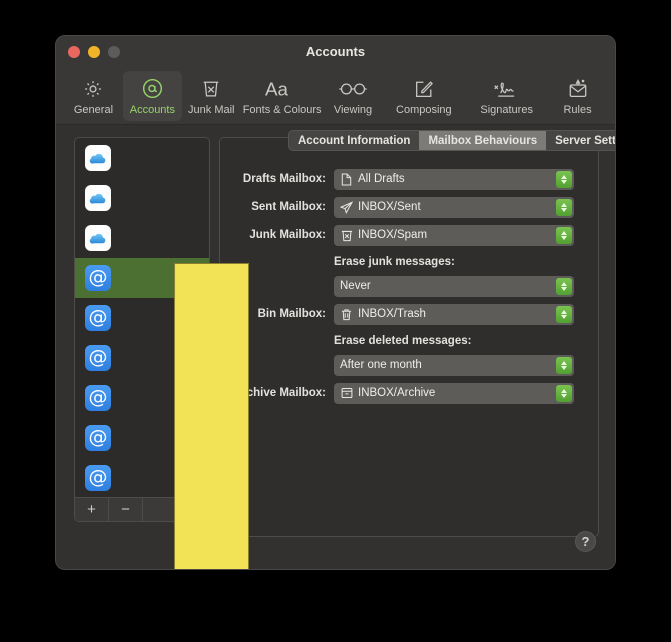  I want to click on signature-icon, so click(507, 89).